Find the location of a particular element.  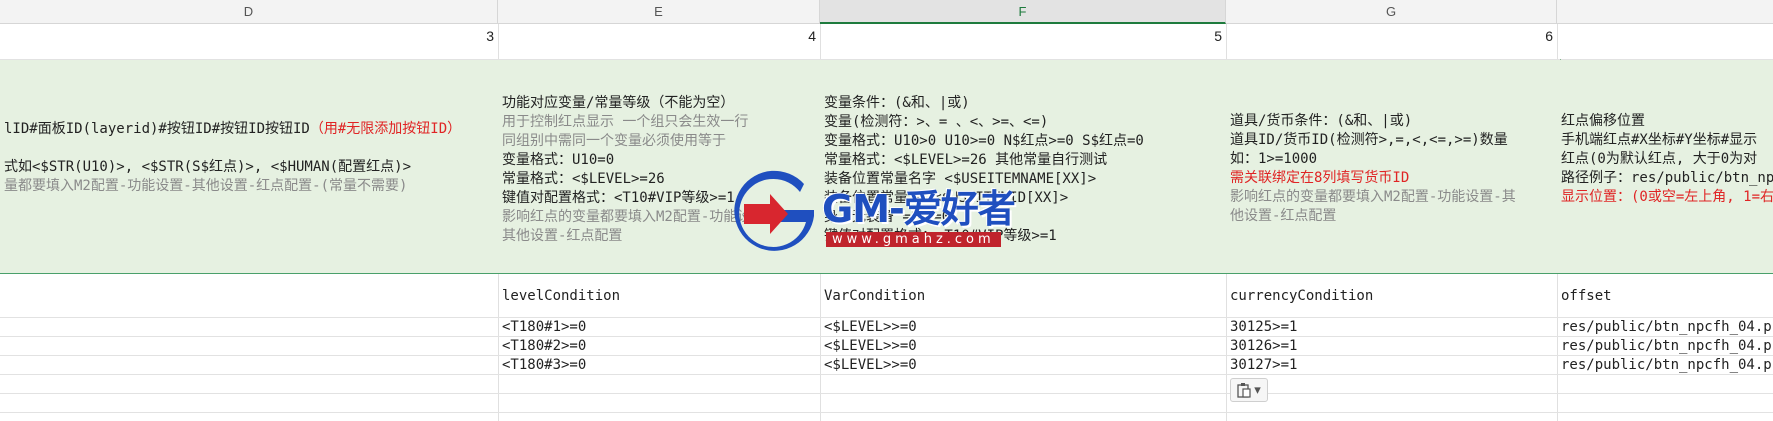

number-row: 3 4 5 6 is located at coordinates (886, 42).